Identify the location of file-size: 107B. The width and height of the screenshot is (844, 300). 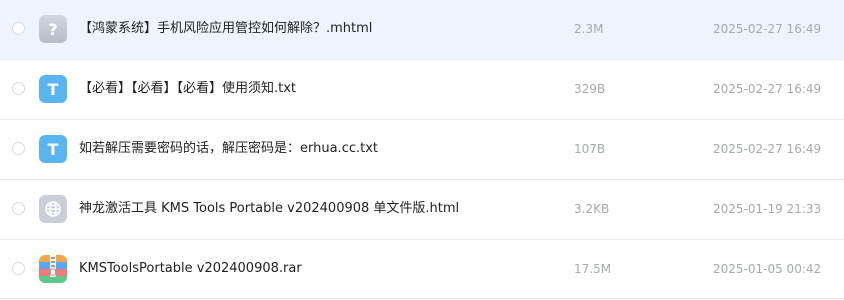
(590, 149).